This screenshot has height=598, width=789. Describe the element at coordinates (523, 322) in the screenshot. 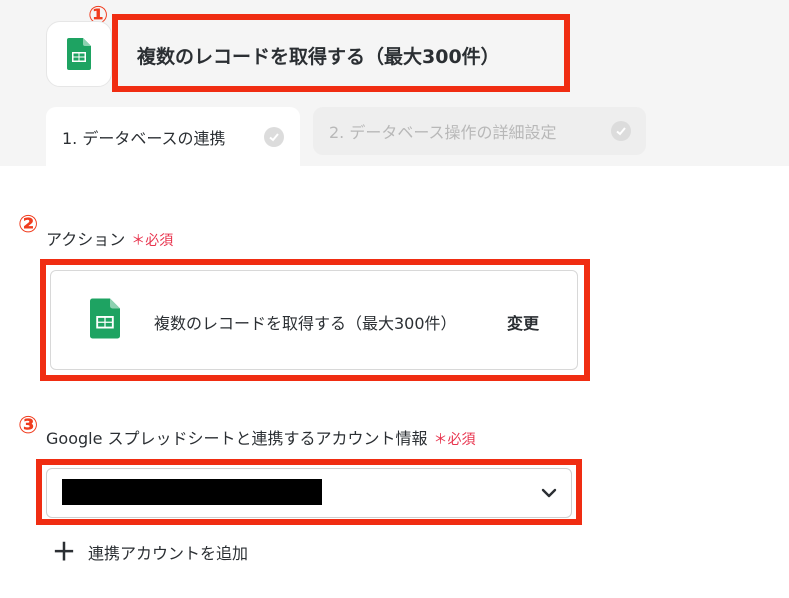

I see `change-action-button: 変更` at that location.